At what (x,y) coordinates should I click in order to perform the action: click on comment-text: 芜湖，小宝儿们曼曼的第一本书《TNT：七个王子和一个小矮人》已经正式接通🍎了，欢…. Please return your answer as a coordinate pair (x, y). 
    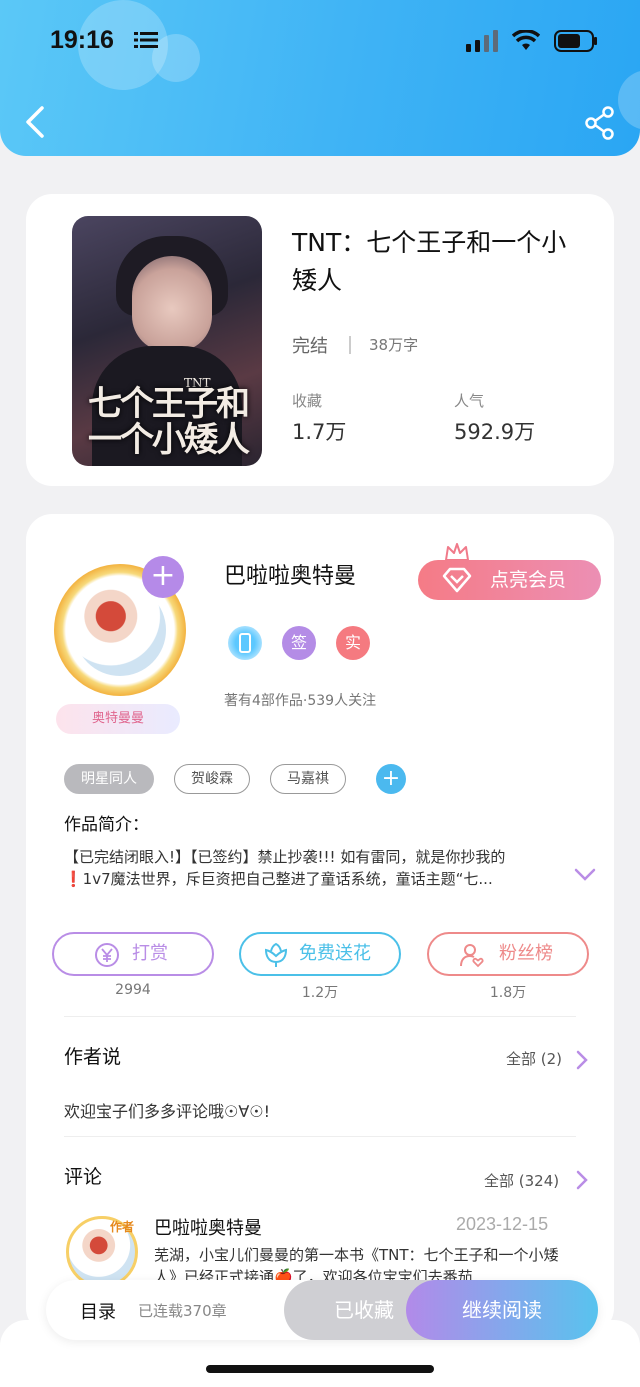
    Looking at the image, I should click on (359, 1263).